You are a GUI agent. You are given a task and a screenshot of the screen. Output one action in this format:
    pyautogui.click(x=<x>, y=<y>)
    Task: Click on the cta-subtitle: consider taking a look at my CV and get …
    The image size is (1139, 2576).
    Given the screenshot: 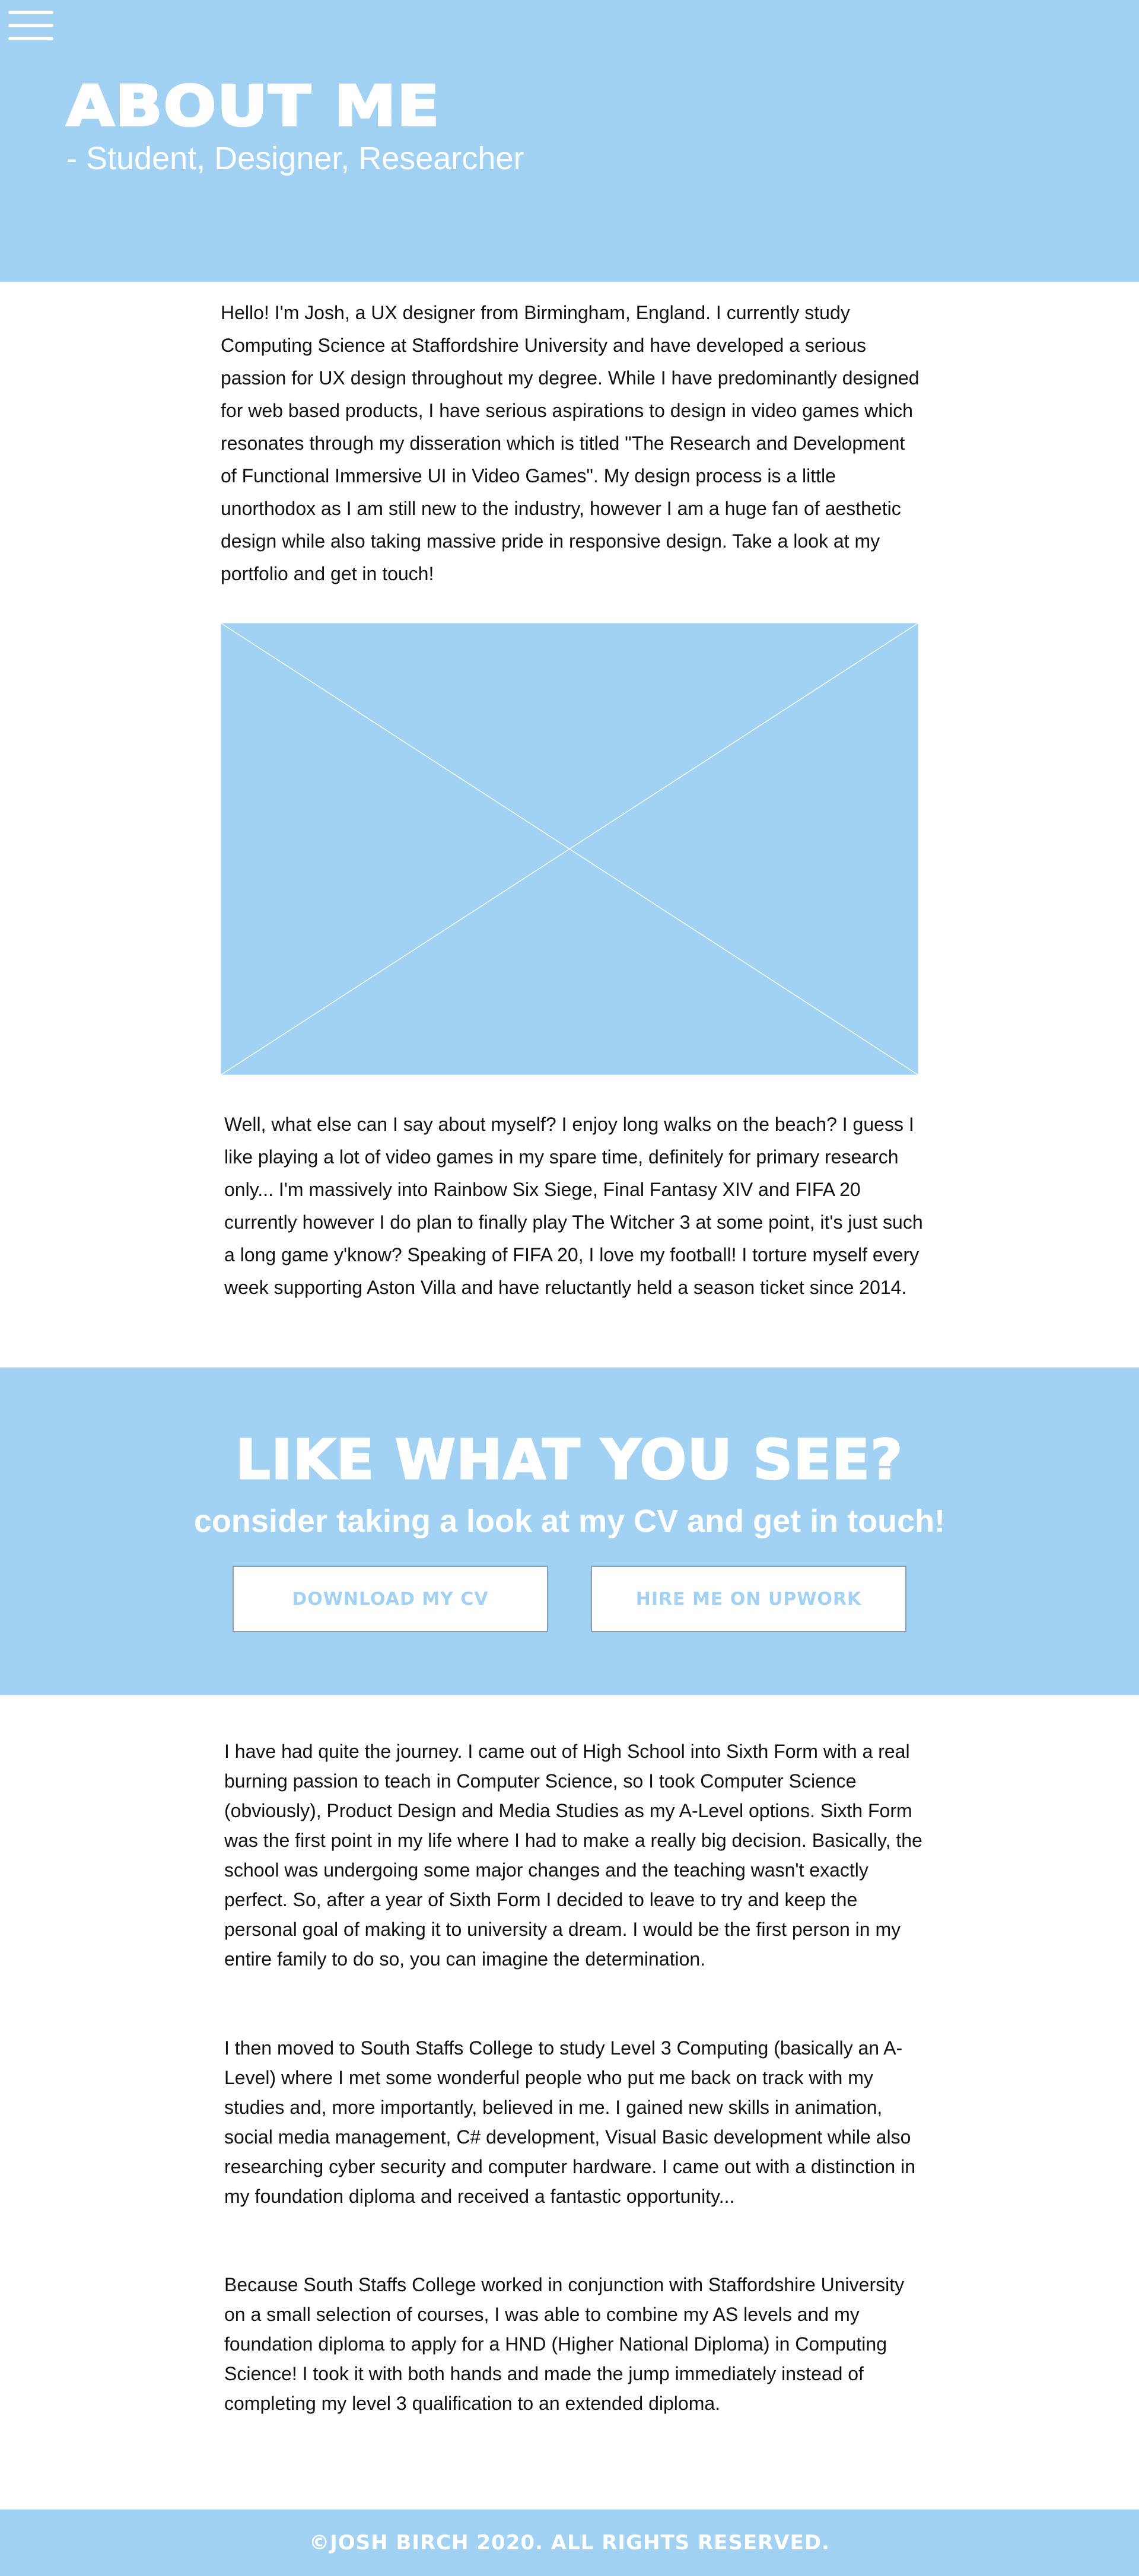 What is the action you would take?
    pyautogui.click(x=569, y=1521)
    